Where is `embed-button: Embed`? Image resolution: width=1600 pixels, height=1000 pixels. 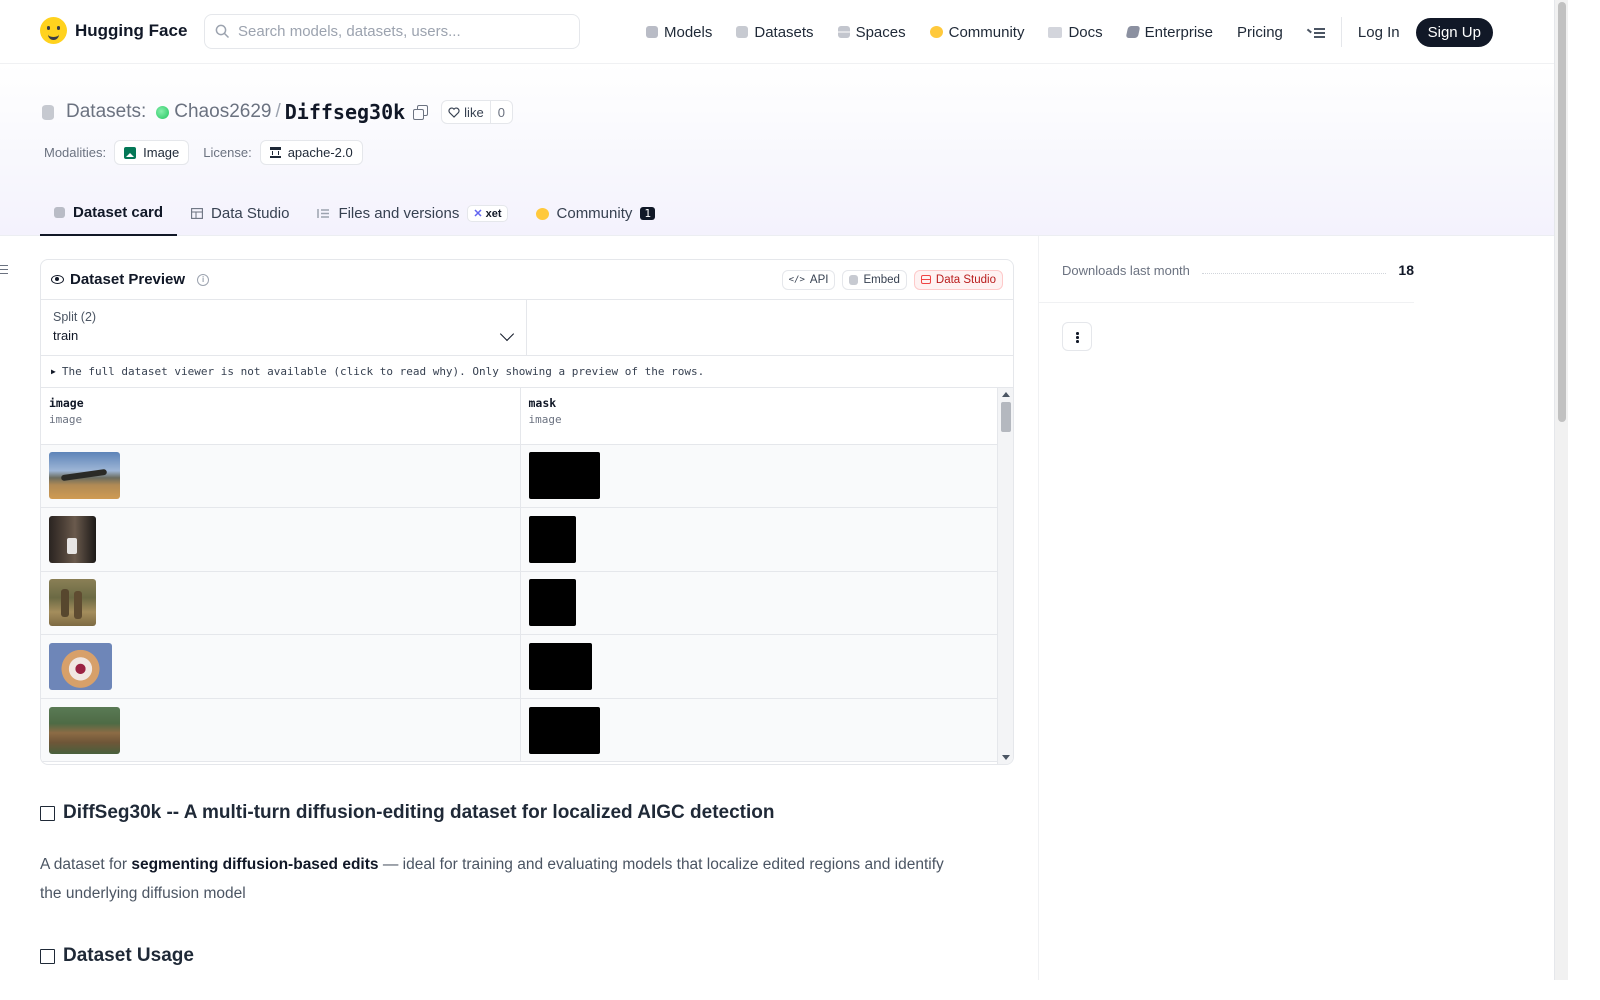 embed-button: Embed is located at coordinates (874, 279).